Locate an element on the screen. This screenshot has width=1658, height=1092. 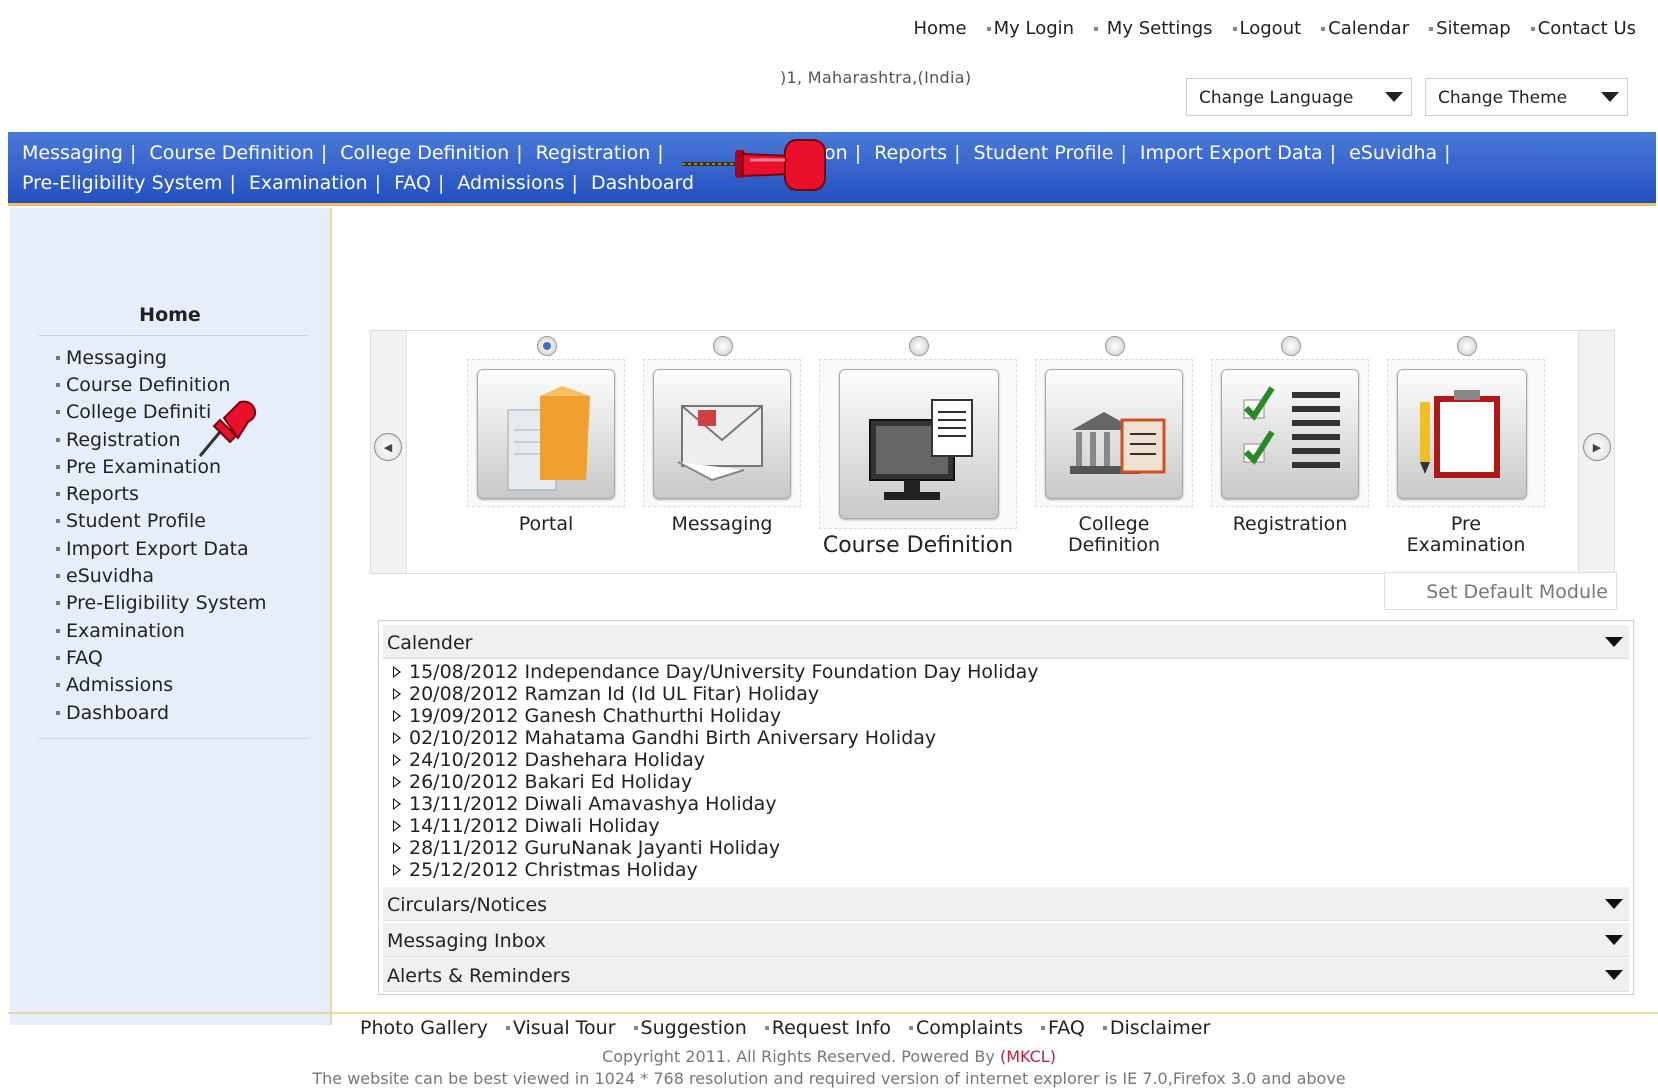
sidebar-item-admissions: Admissions is located at coordinates (161, 685).